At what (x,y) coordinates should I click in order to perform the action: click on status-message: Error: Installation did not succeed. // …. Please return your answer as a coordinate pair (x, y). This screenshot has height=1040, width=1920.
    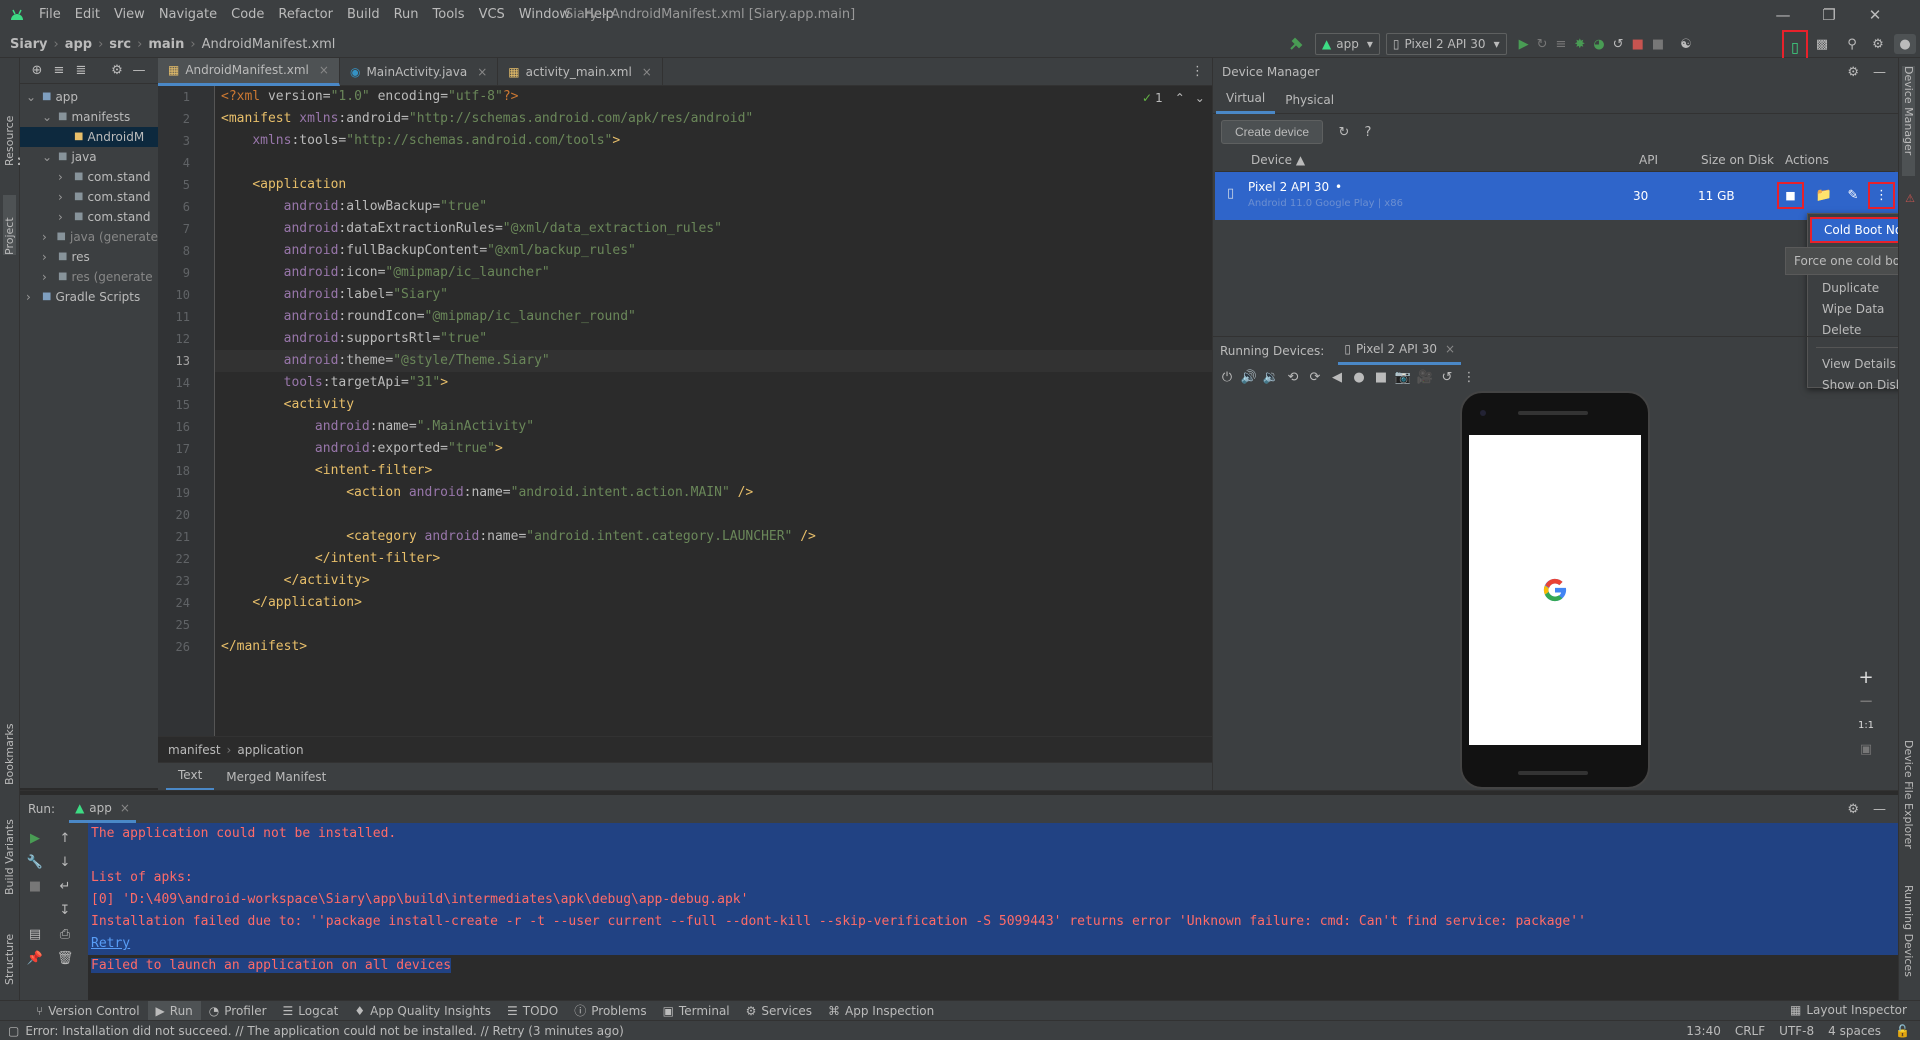
    Looking at the image, I should click on (324, 1031).